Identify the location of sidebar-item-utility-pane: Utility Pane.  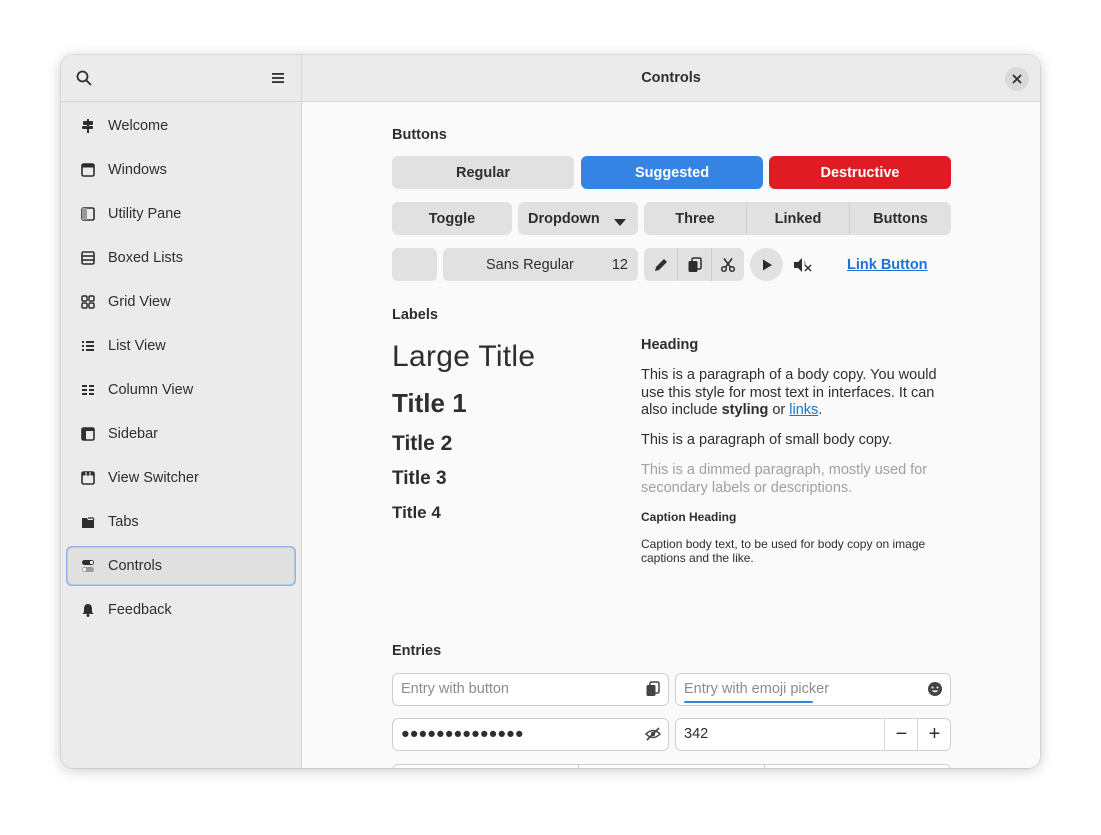
(181, 214).